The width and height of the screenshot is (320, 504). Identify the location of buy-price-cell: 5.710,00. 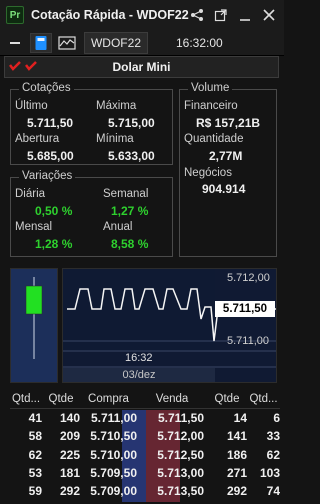
(113, 454).